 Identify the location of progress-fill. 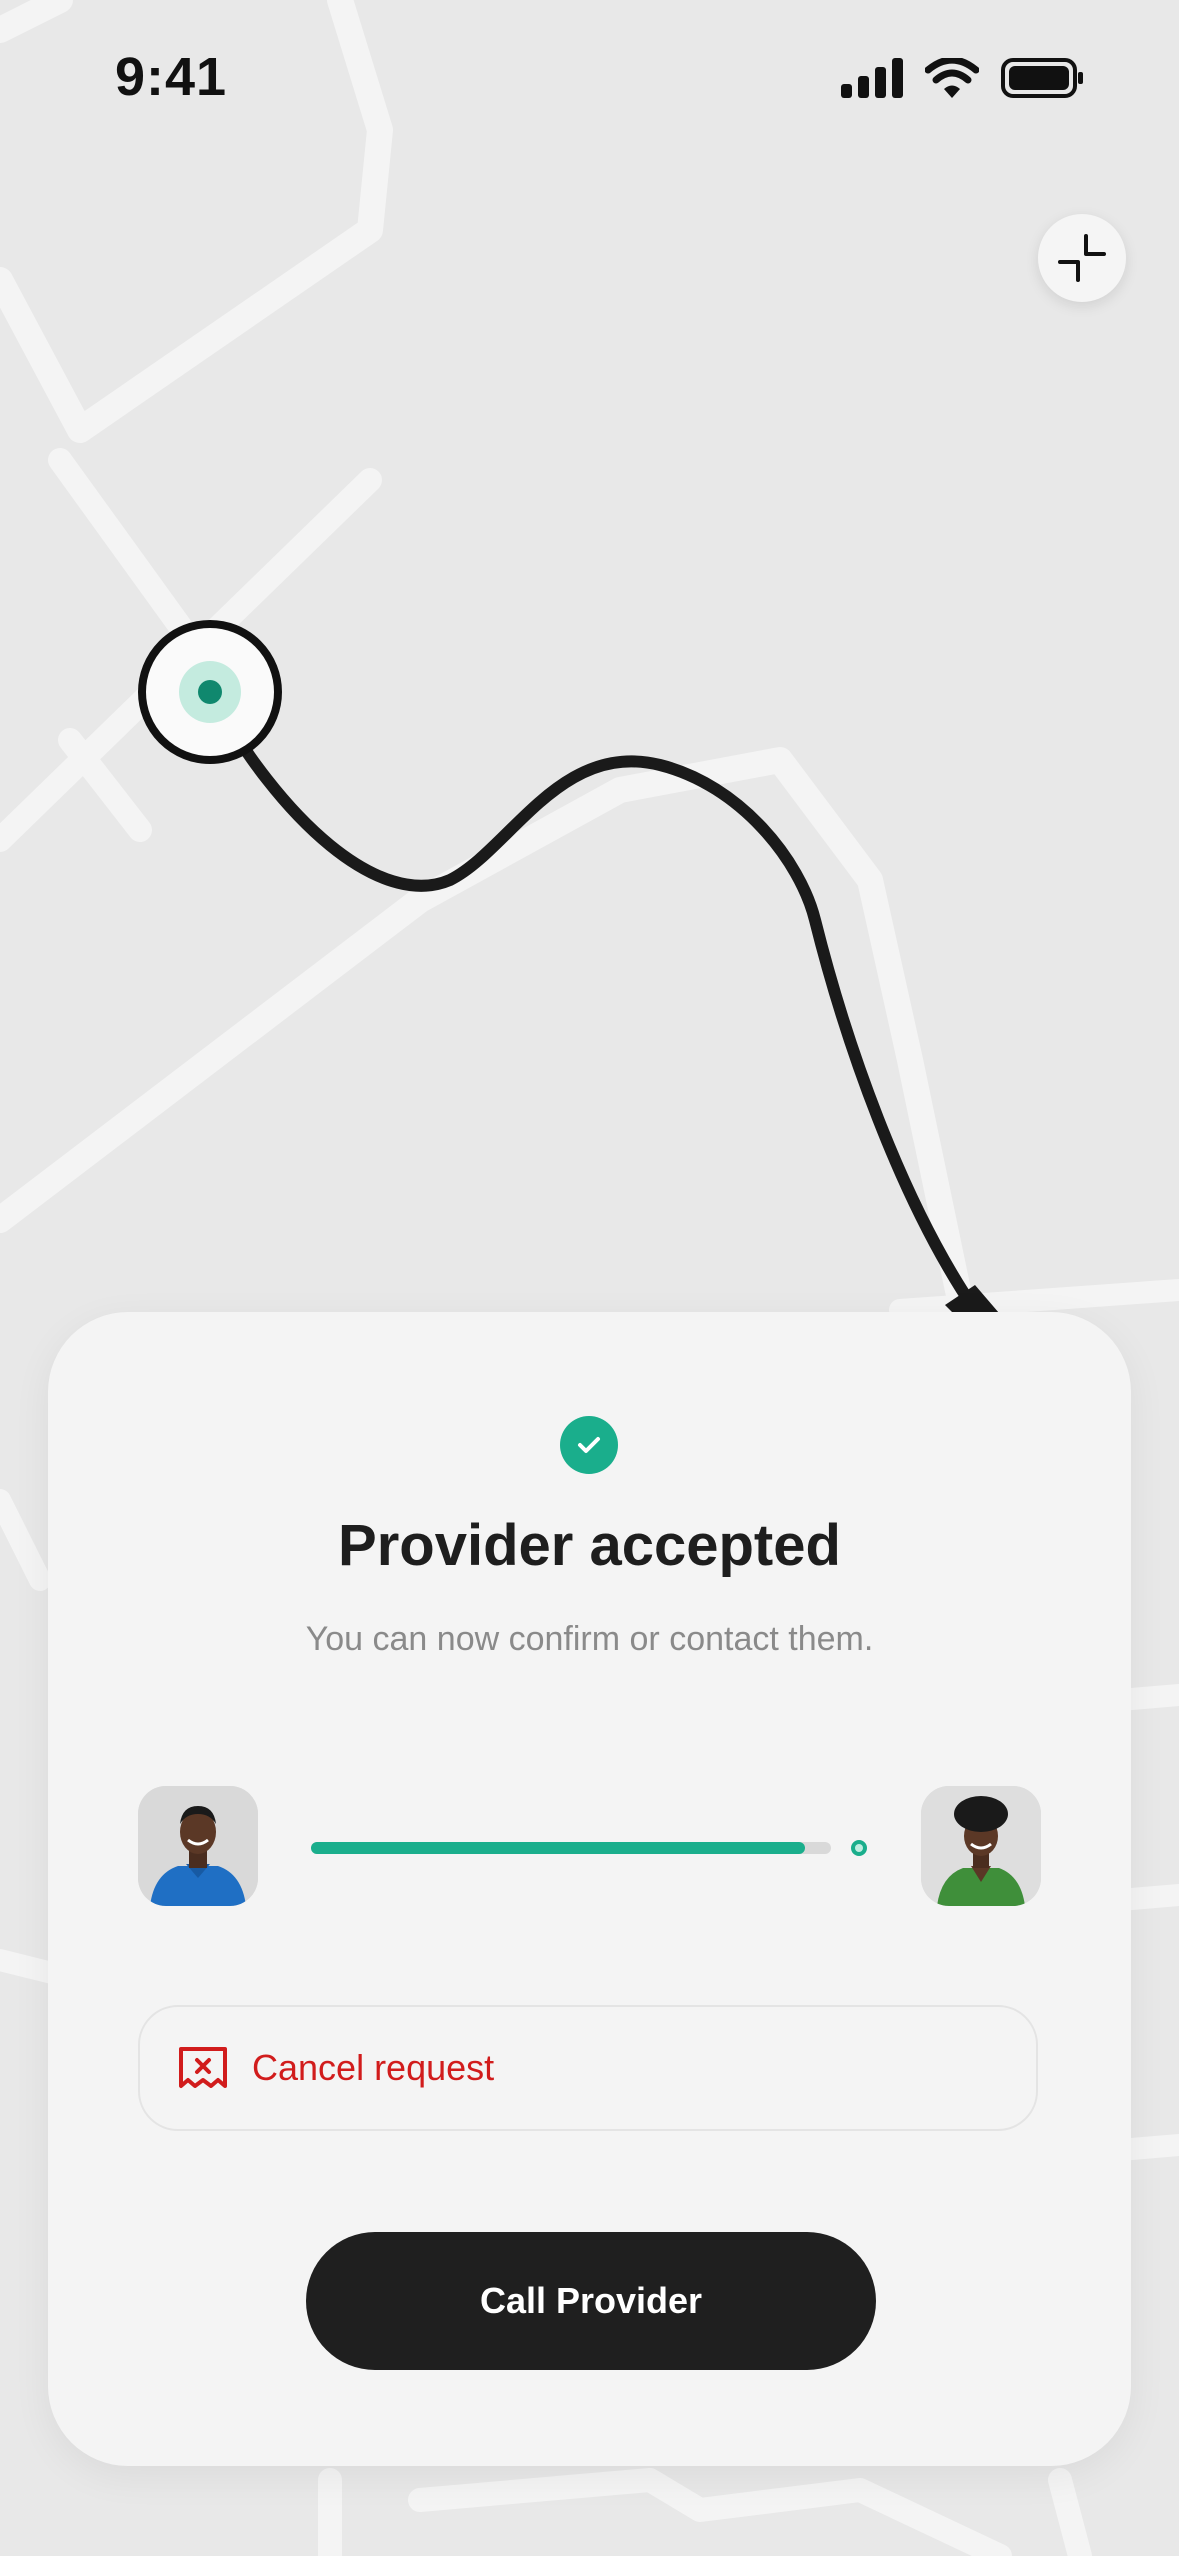
(558, 1848).